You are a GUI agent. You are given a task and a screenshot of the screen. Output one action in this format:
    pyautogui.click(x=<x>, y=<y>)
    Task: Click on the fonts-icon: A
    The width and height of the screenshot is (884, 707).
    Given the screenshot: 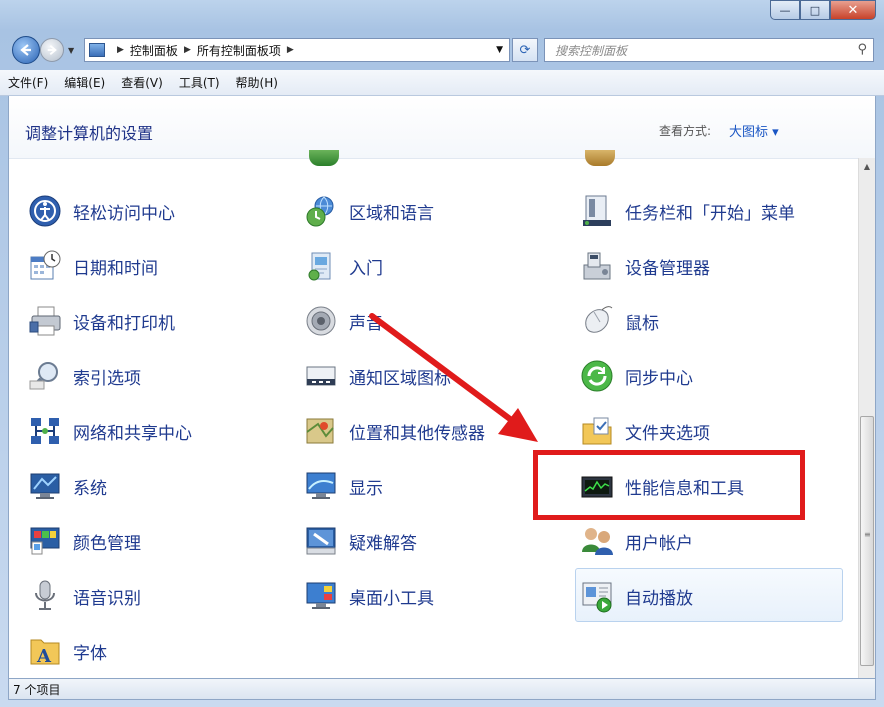 What is the action you would take?
    pyautogui.click(x=45, y=651)
    